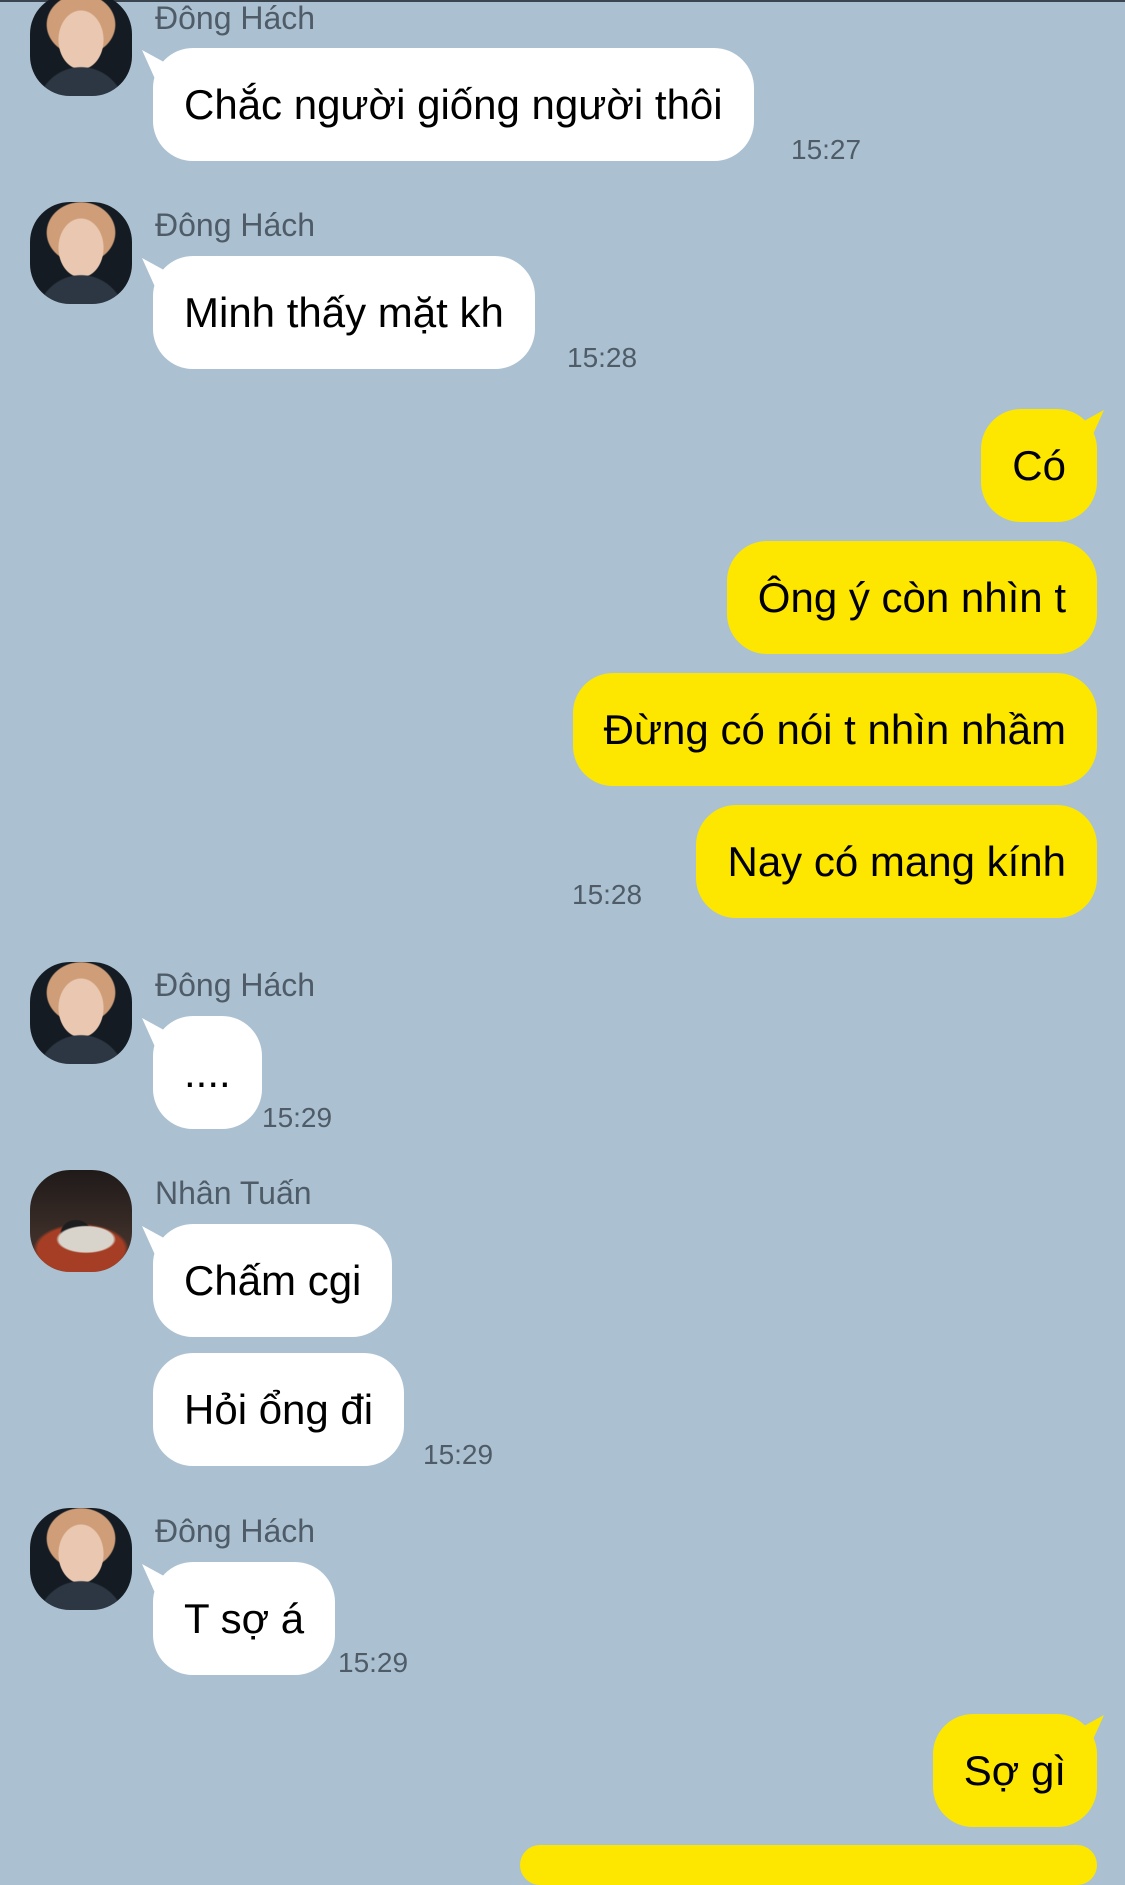 The height and width of the screenshot is (1885, 1125). I want to click on message-time: 15:27, so click(826, 149).